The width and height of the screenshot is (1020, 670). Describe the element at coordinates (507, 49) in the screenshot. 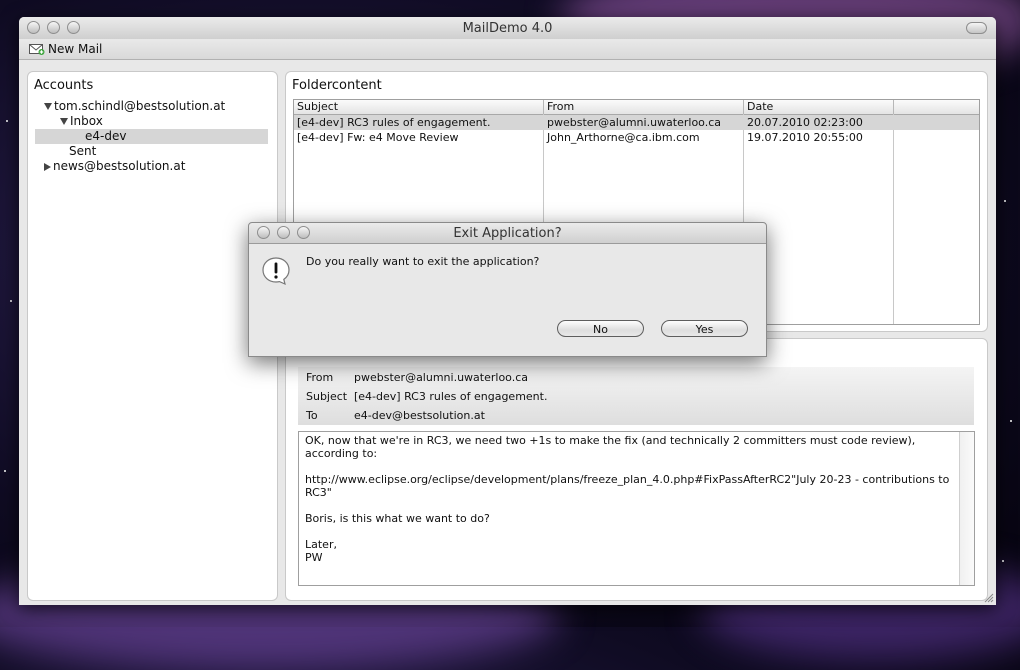

I see `toolbar: New Mail` at that location.